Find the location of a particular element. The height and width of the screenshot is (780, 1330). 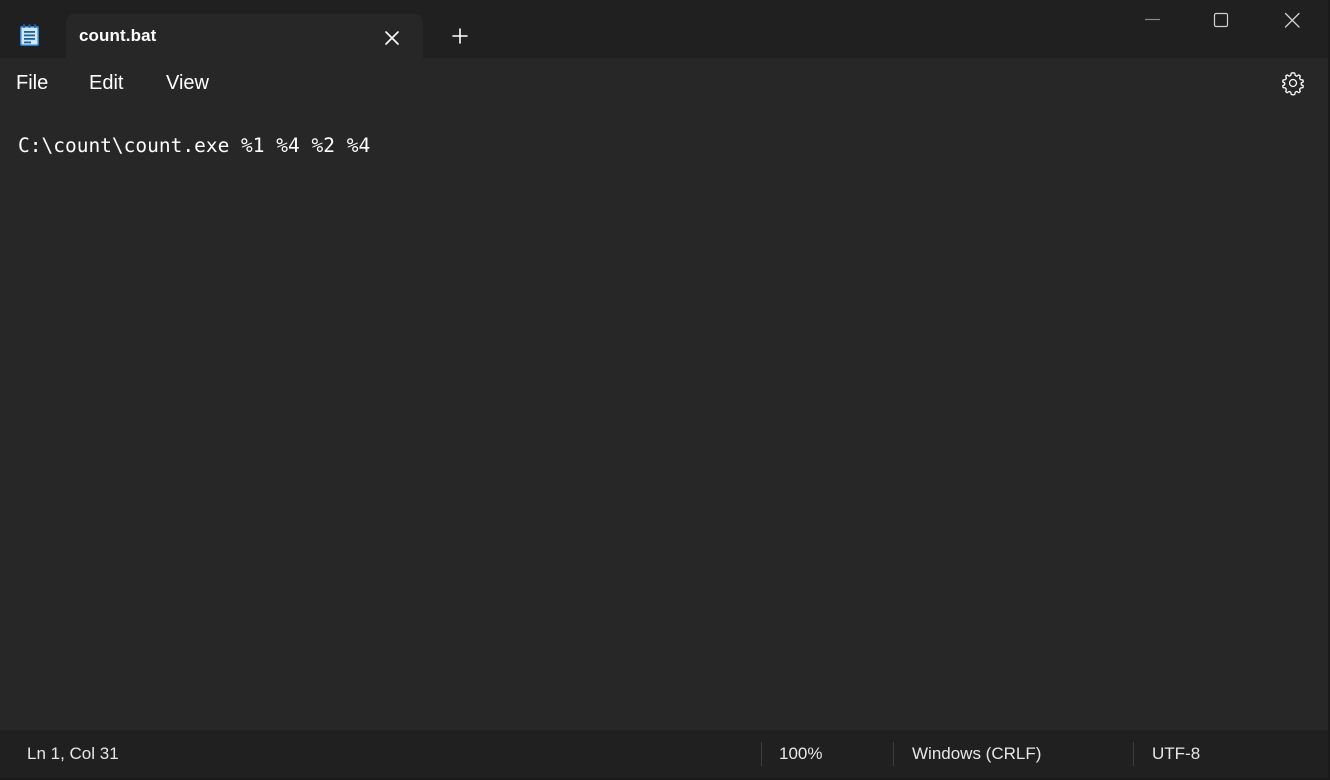

minimize-icon is located at coordinates (1152, 19).